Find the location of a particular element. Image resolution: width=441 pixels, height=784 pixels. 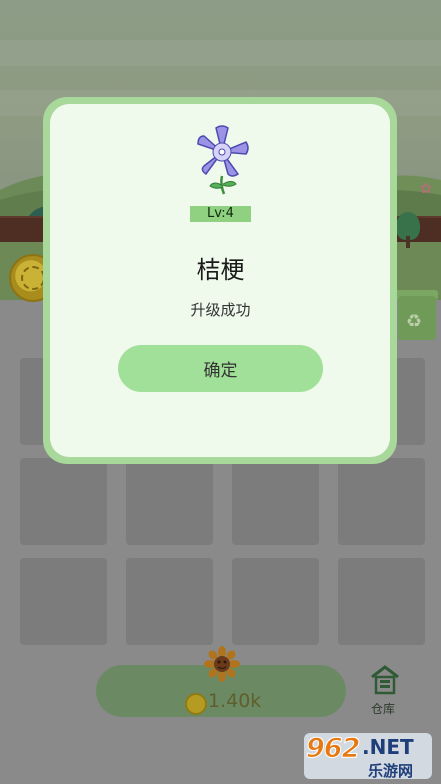

tree-trunk is located at coordinates (408, 242).